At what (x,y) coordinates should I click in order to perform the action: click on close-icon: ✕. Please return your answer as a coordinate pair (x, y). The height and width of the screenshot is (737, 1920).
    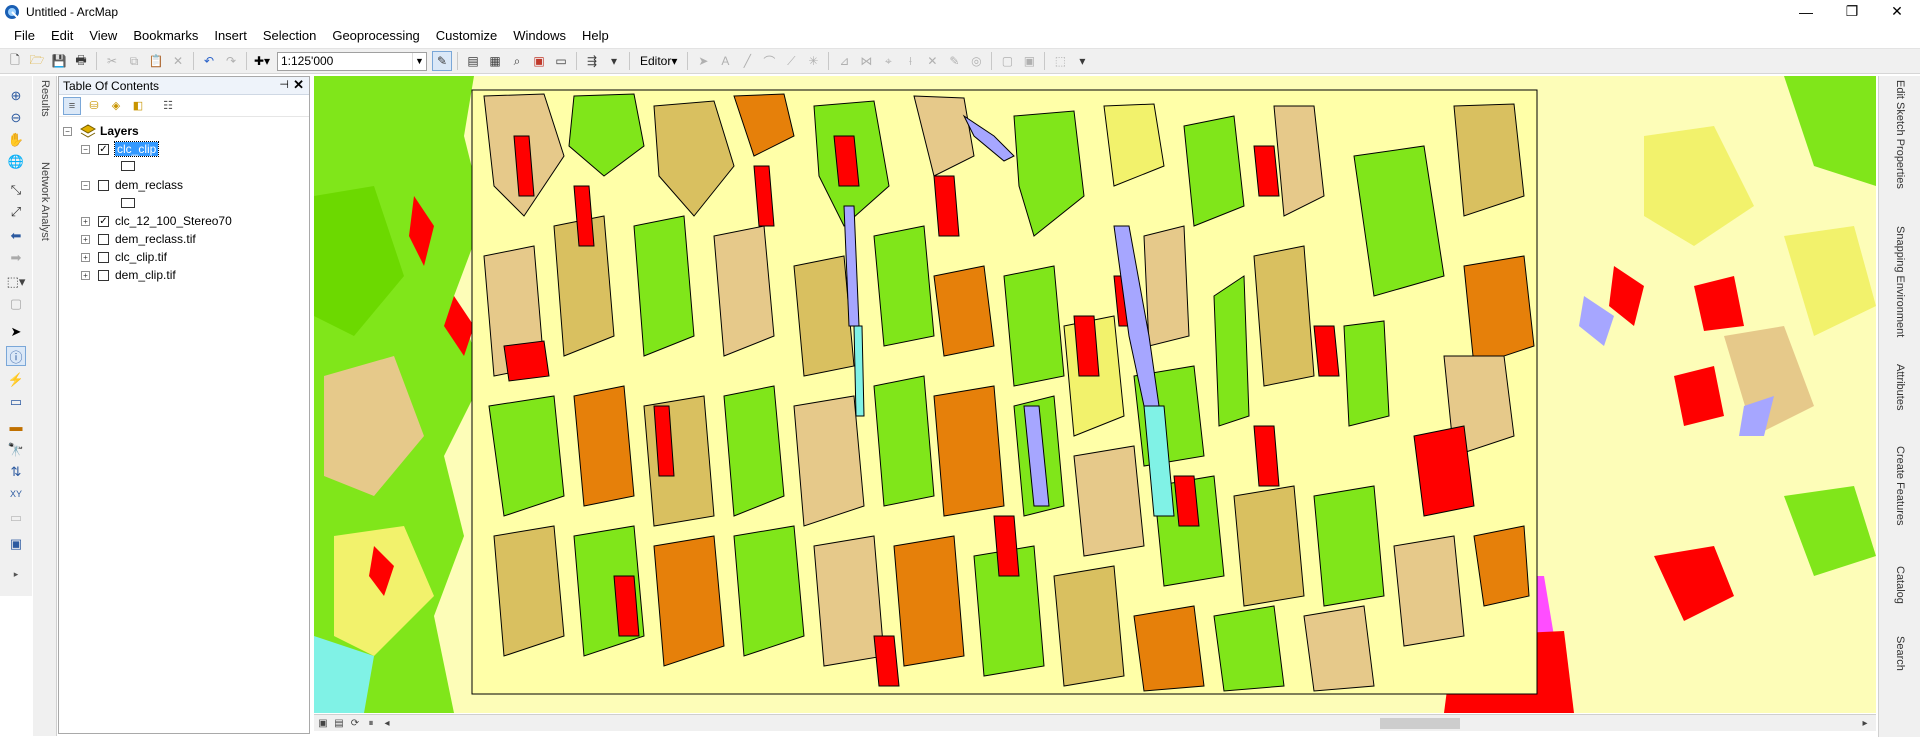
    Looking at the image, I should click on (298, 85).